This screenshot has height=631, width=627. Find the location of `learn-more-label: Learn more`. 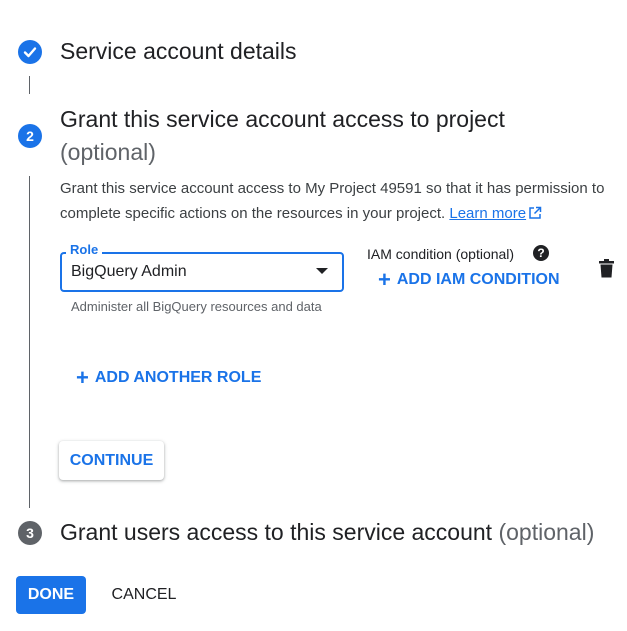

learn-more-label: Learn more is located at coordinates (488, 213).